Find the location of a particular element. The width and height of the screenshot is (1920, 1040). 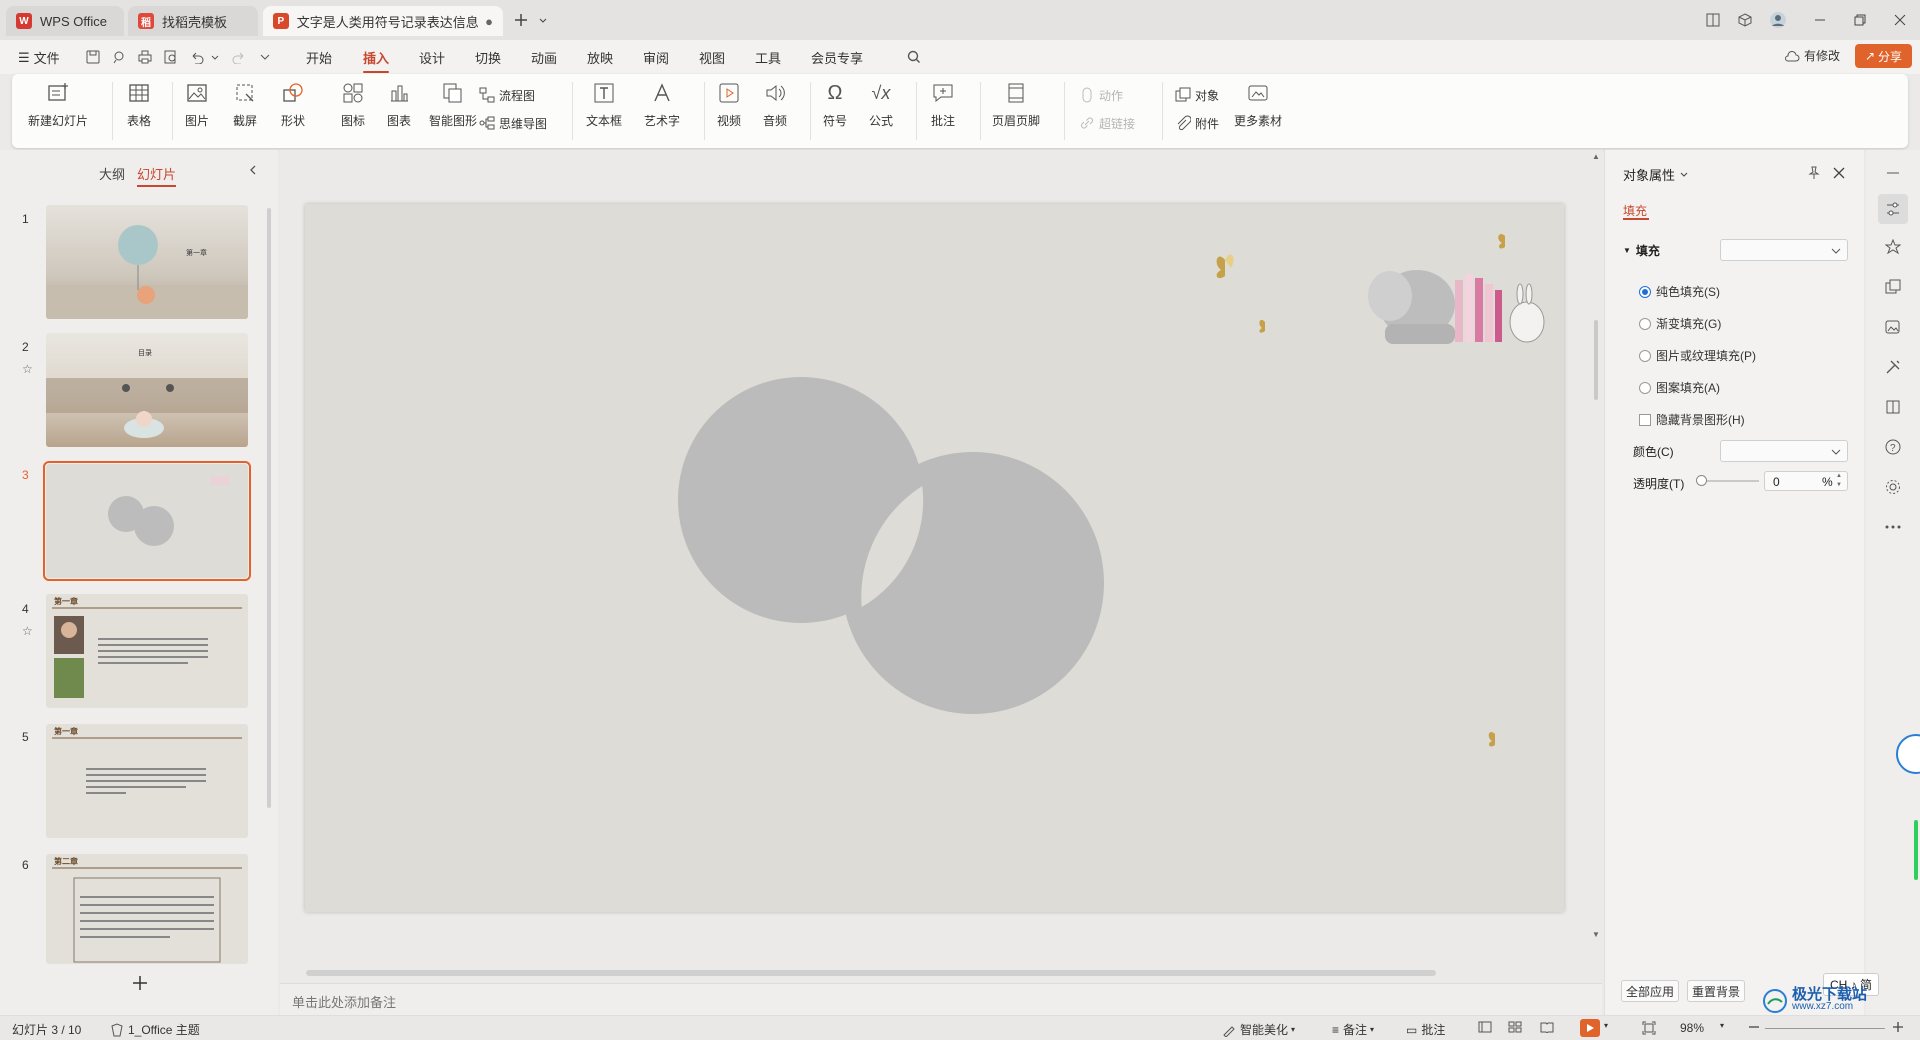

theme-indicator: 1_Office 主题 is located at coordinates (155, 1029).